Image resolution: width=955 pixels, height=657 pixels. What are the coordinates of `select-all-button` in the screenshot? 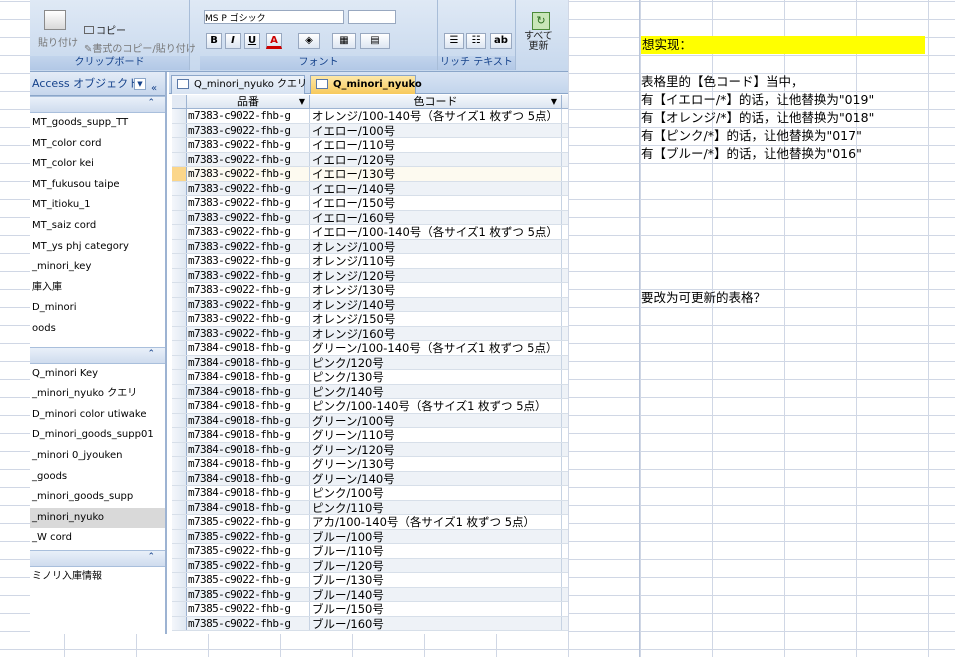 It's located at (179, 101).